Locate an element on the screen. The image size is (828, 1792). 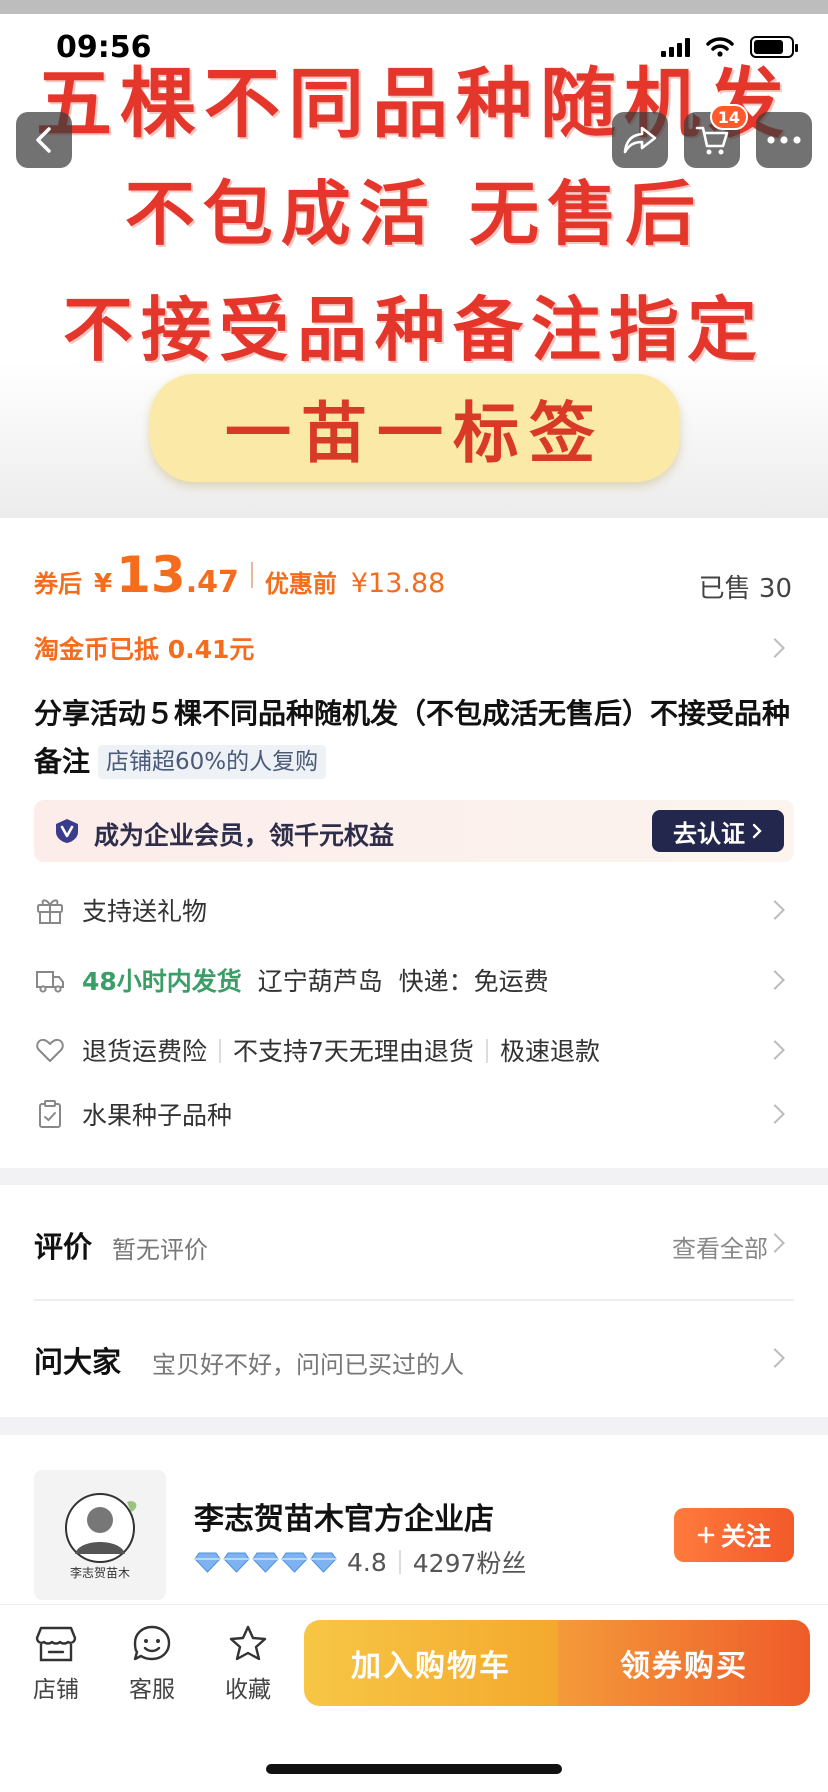
service-row-guarantee: 退货运费险 不支持7天无理由退货 极速退款 is located at coordinates (414, 1050).